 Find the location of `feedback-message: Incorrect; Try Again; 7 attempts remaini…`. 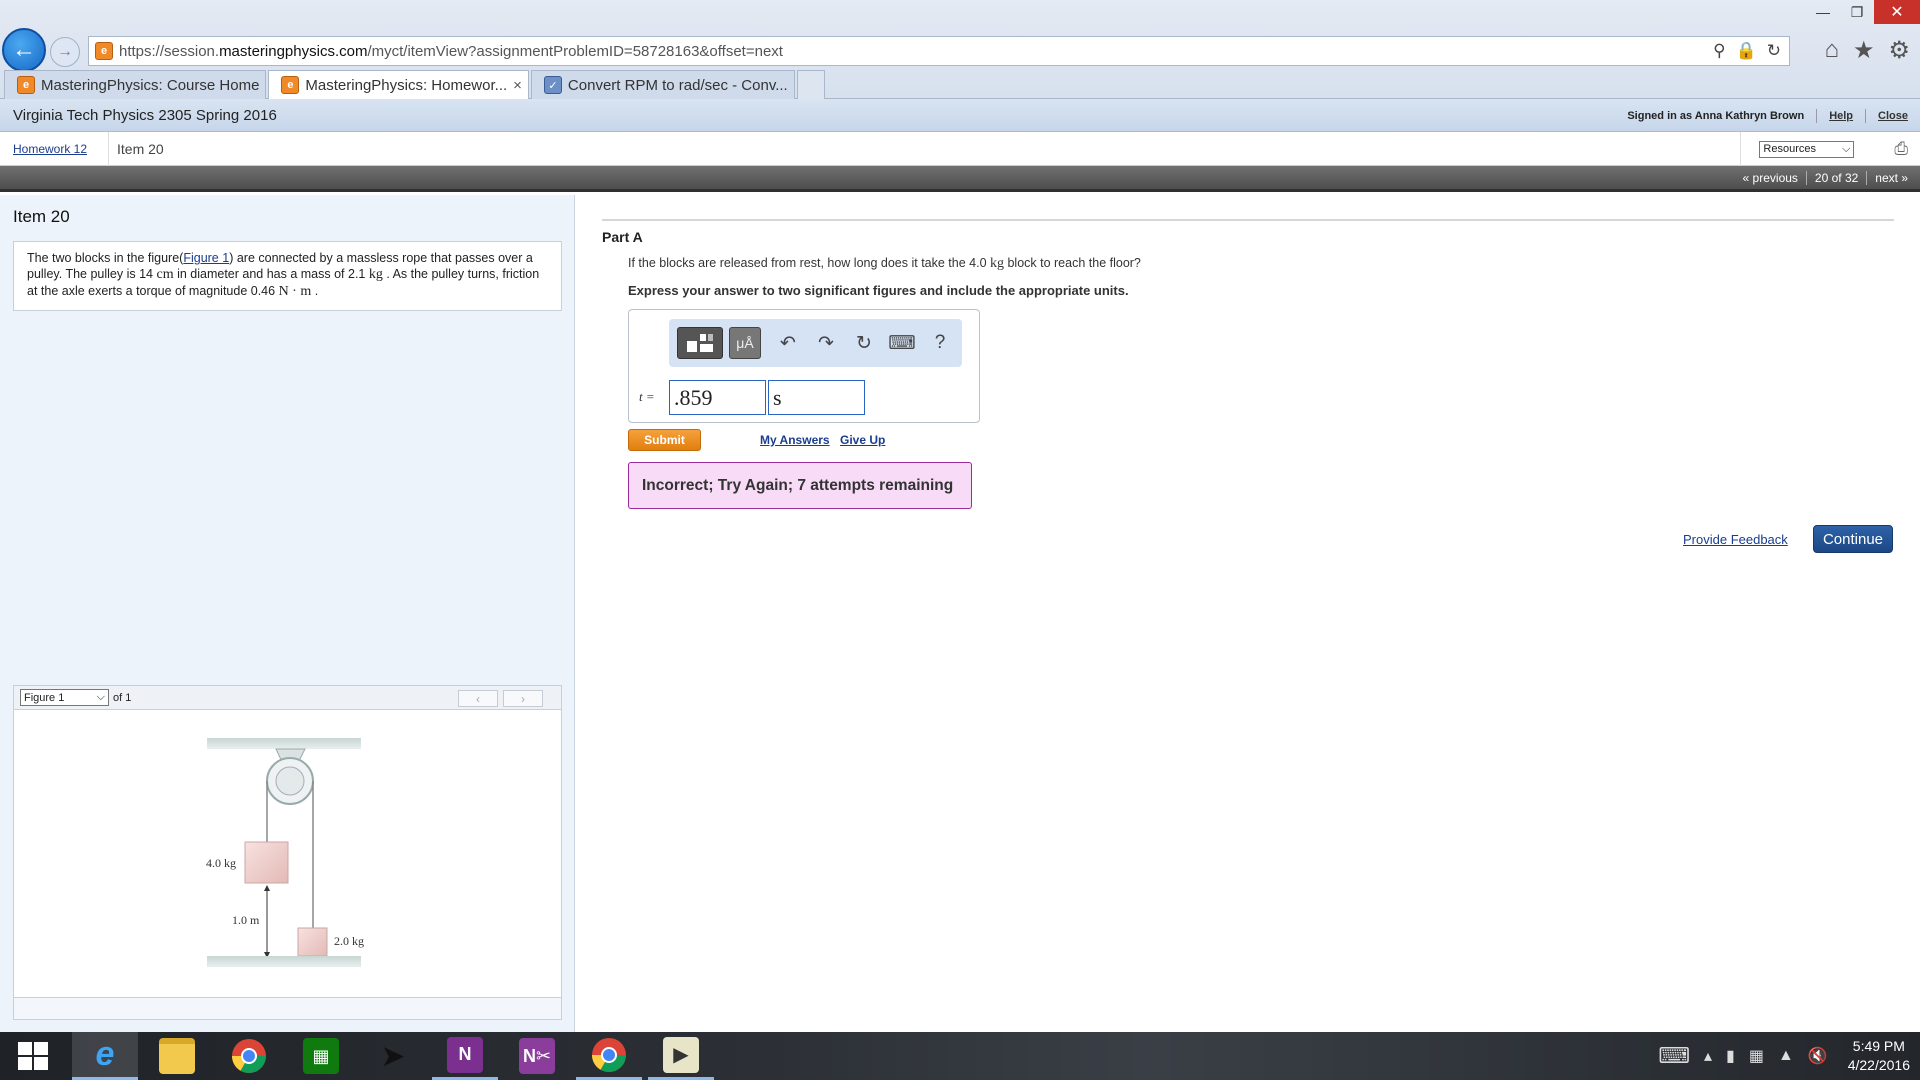

feedback-message: Incorrect; Try Again; 7 attempts remaini… is located at coordinates (800, 485).